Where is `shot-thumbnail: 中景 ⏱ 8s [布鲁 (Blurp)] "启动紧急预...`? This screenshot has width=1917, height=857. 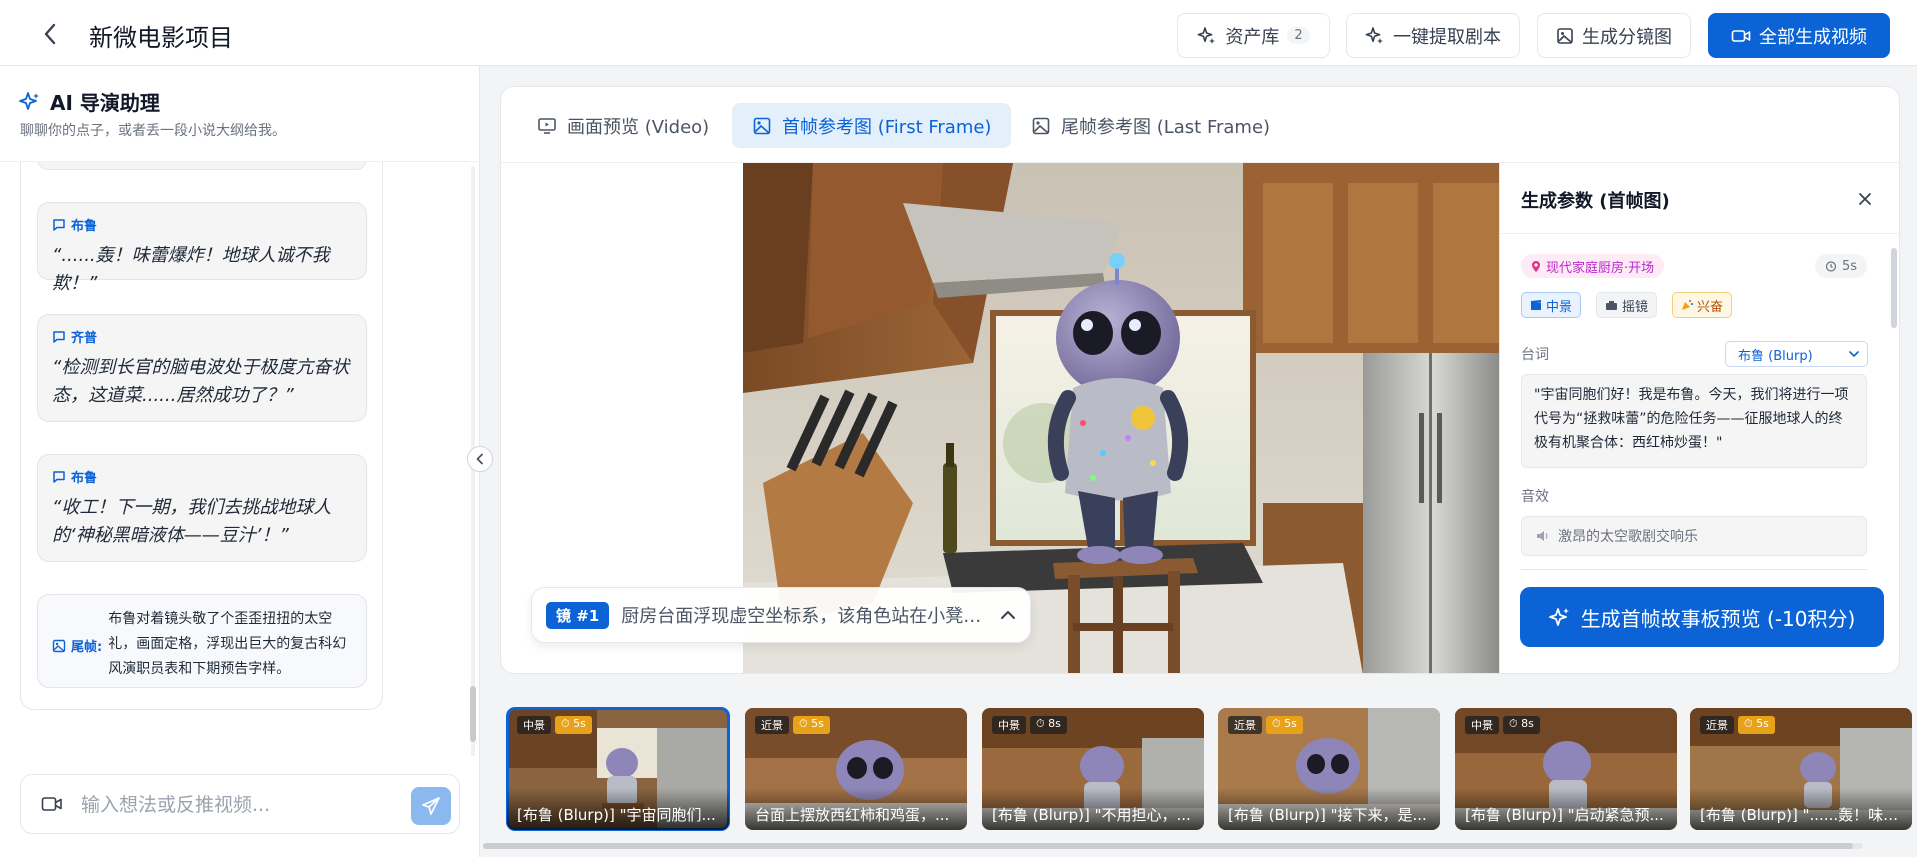
shot-thumbnail: 中景 ⏱ 8s [布鲁 (Blurp)] "启动紧急预... is located at coordinates (1566, 769).